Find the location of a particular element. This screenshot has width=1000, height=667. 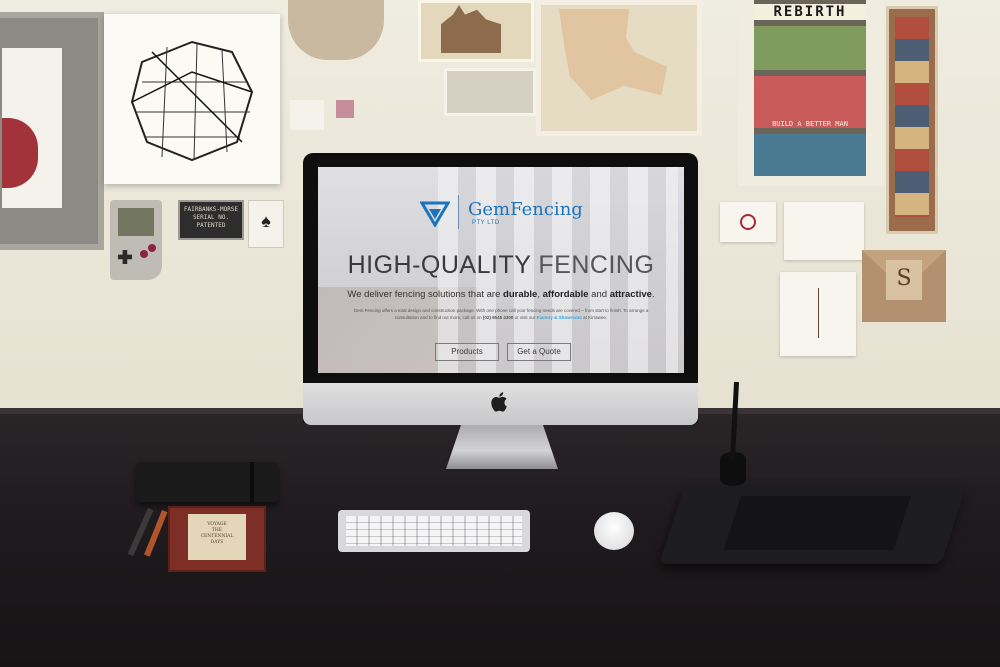

phone-number: (02) 9545 4300 is located at coordinates (498, 317).